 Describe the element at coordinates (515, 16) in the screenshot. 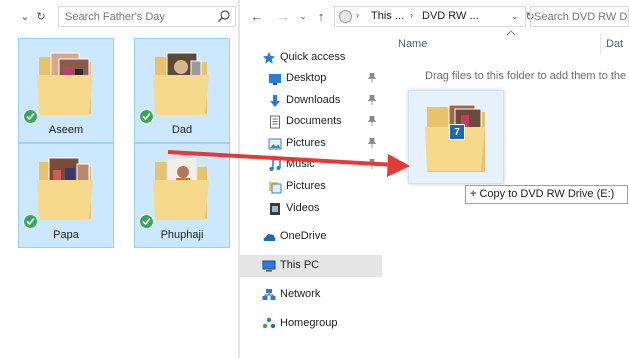

I see `address-dropdown-chevron-icon: ⌄` at that location.